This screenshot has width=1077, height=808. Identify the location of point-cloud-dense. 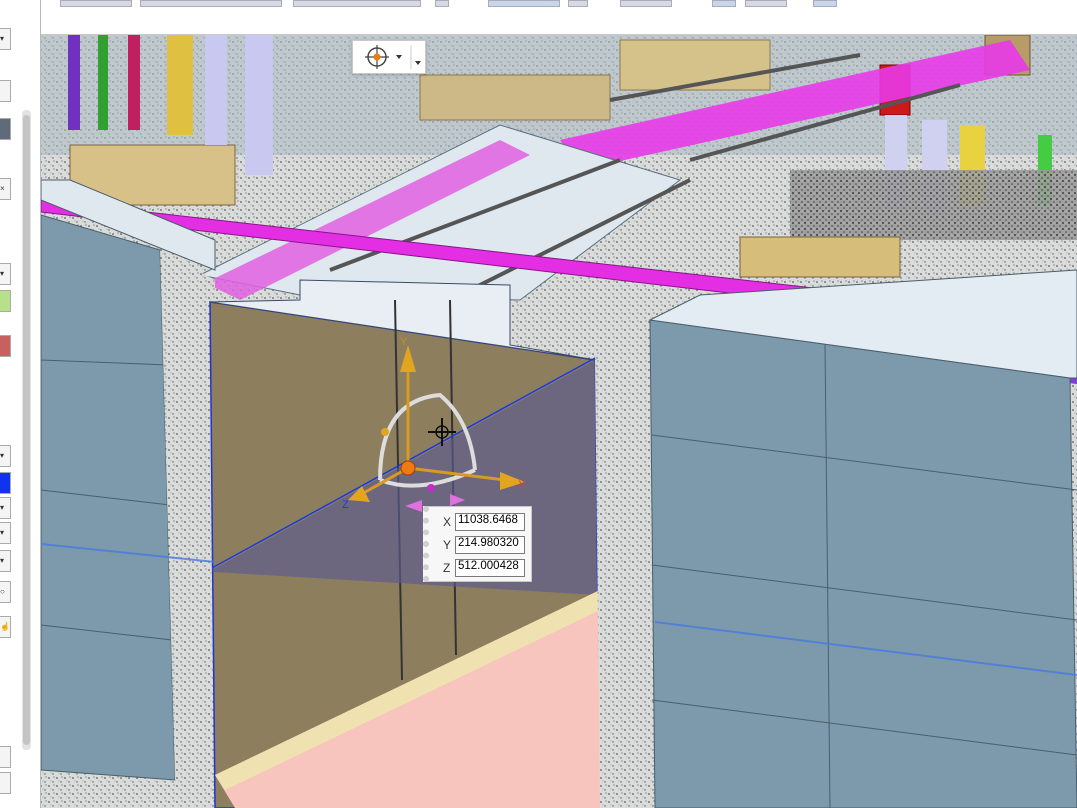
(933, 205).